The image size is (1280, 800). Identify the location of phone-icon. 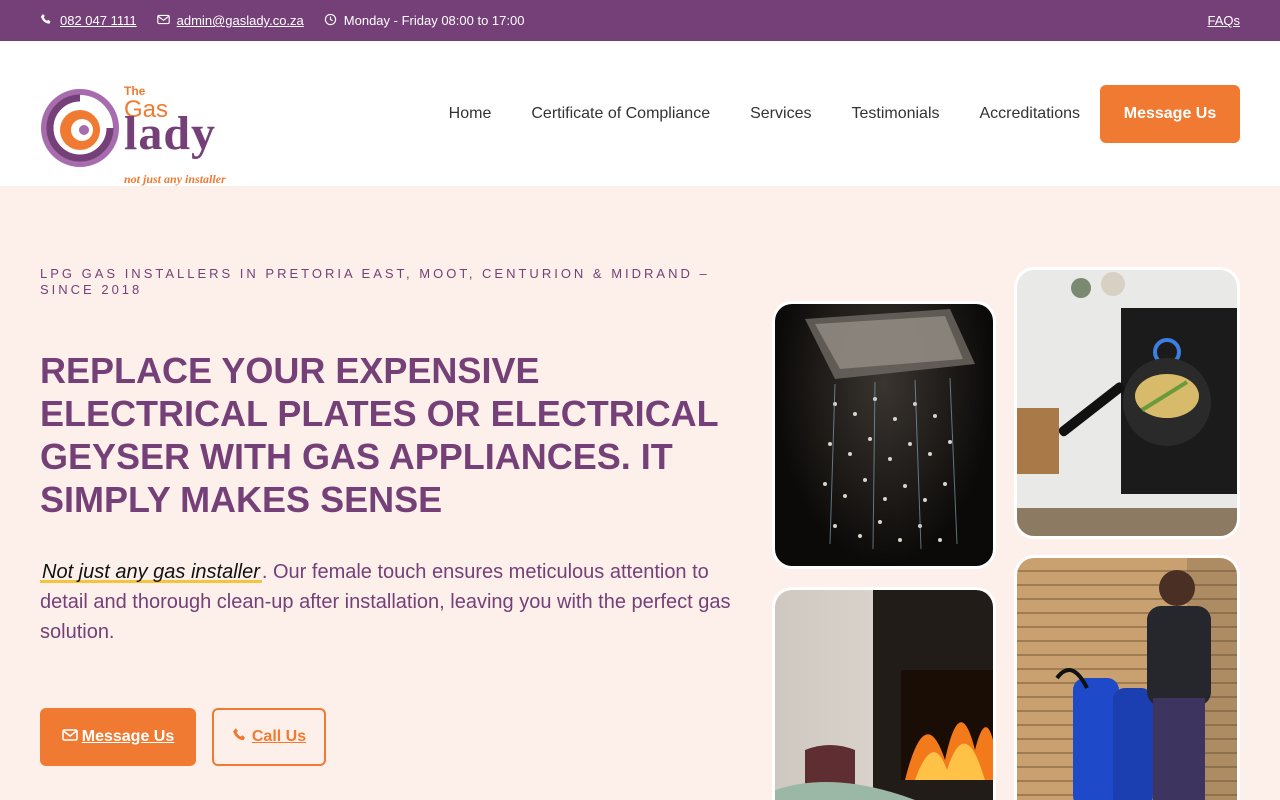
(46, 21).